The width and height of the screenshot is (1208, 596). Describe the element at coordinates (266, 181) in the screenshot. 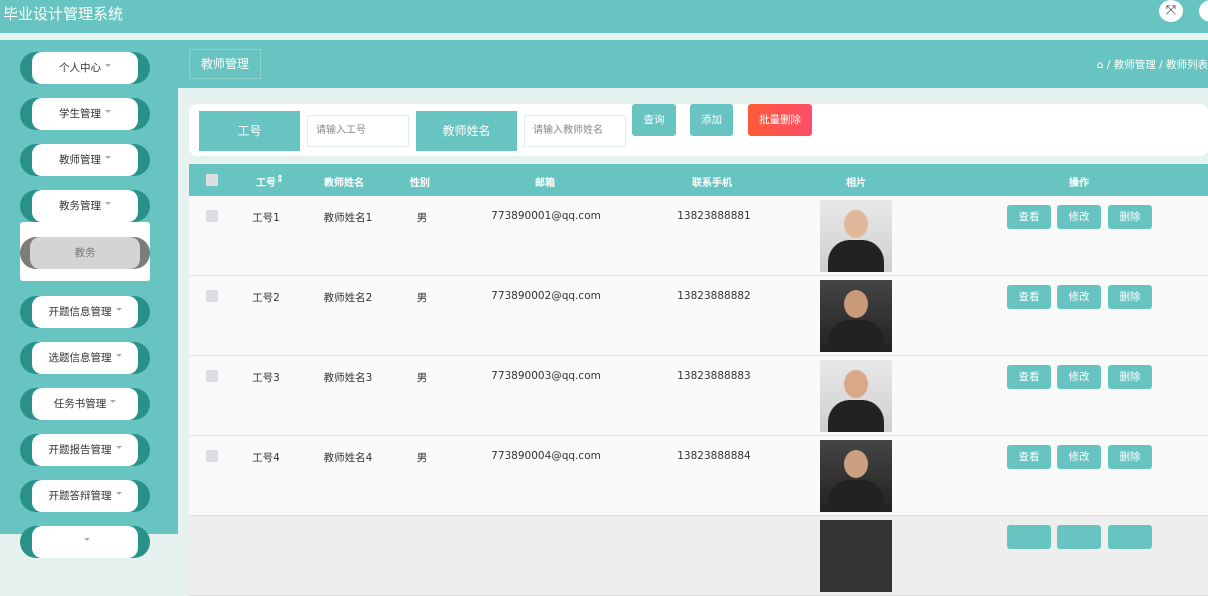

I see `col-id: 工号` at that location.